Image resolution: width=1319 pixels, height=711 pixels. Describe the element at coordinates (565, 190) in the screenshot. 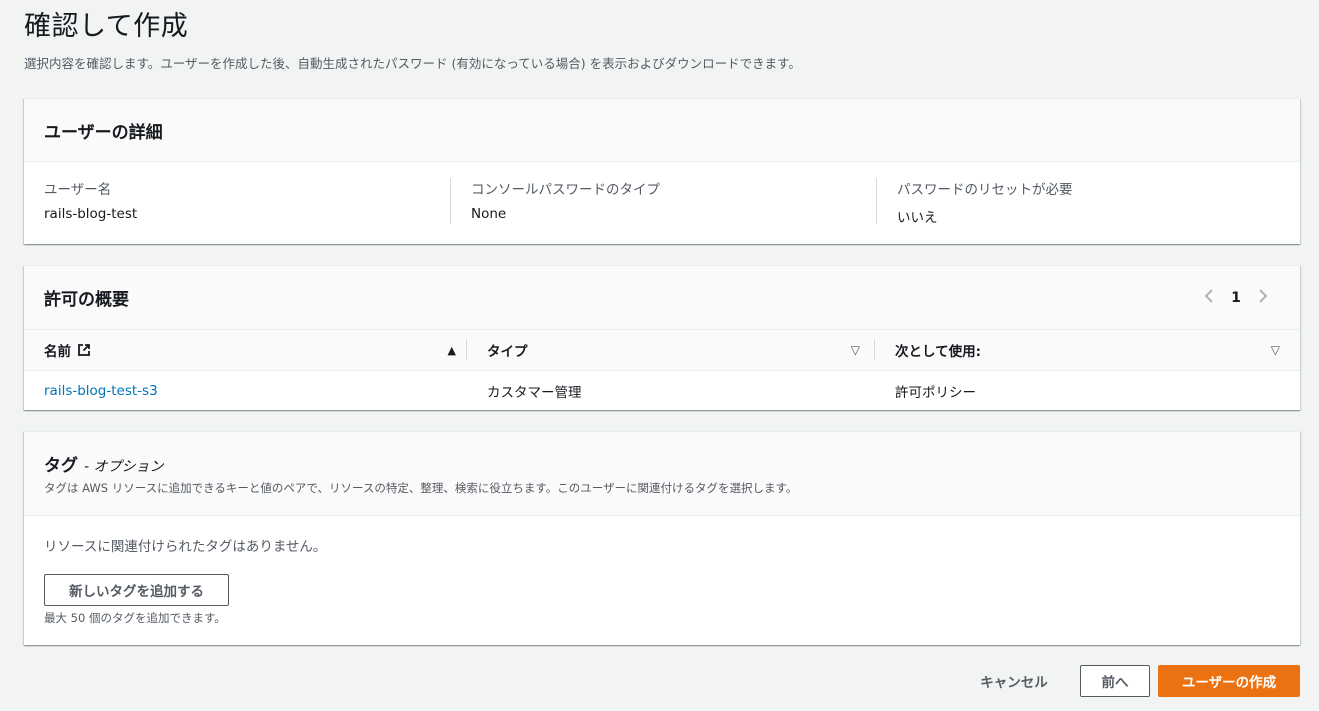

I see `detail-label: コンソールパスワードのタイプ` at that location.